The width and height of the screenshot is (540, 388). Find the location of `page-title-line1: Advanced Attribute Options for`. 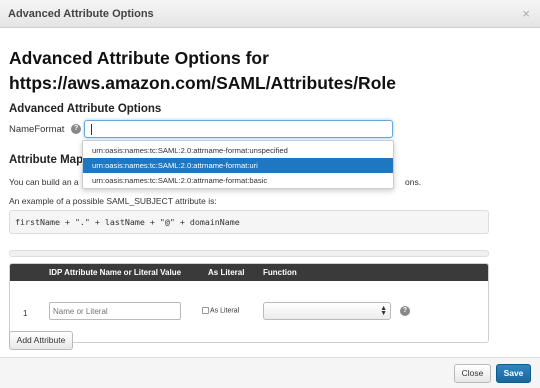

page-title-line1: Advanced Attribute Options for is located at coordinates (139, 58).